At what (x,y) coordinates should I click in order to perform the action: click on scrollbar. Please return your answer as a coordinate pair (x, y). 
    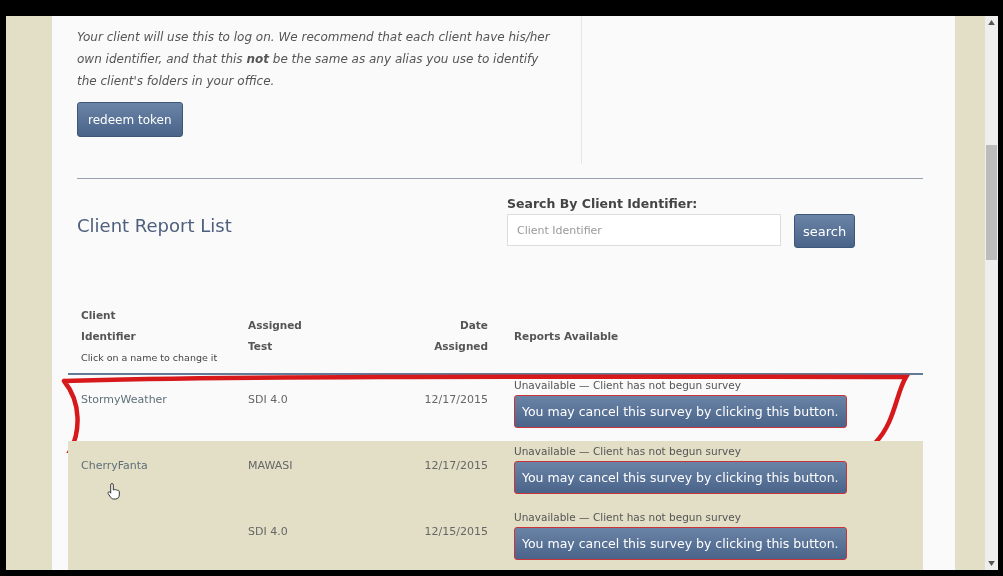
    Looking at the image, I should click on (991, 293).